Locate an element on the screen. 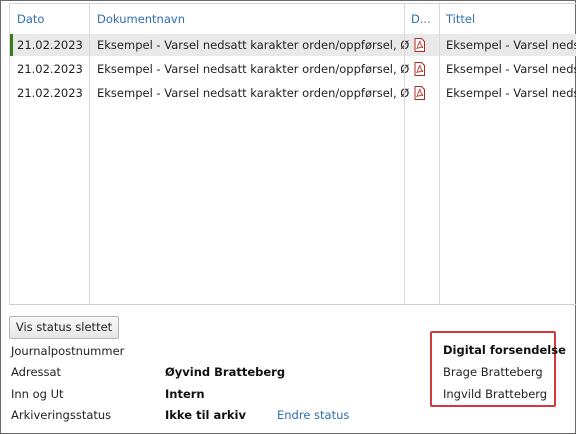 The height and width of the screenshot is (434, 576). addressee-value: Øyvind Bratteberg is located at coordinates (225, 372).